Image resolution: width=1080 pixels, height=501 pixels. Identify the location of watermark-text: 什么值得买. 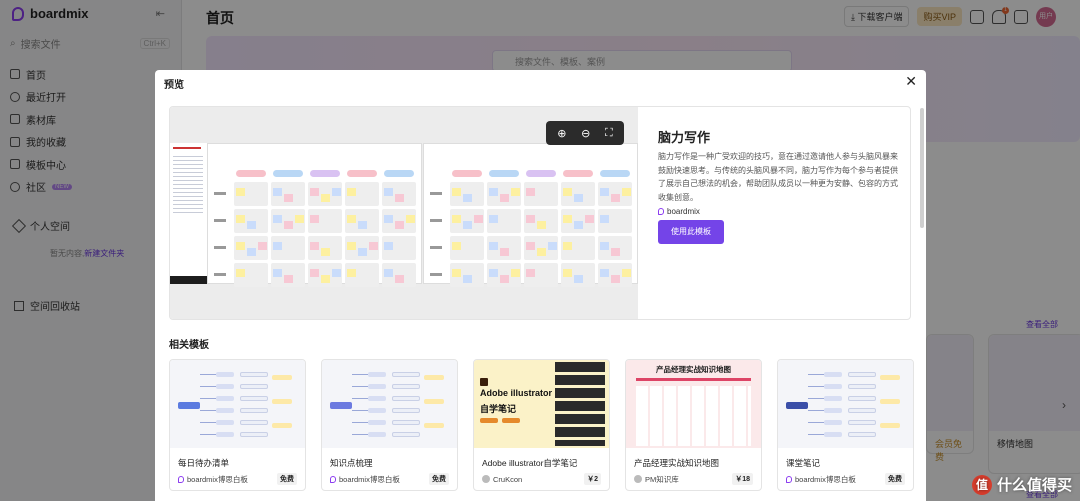
(1034, 485).